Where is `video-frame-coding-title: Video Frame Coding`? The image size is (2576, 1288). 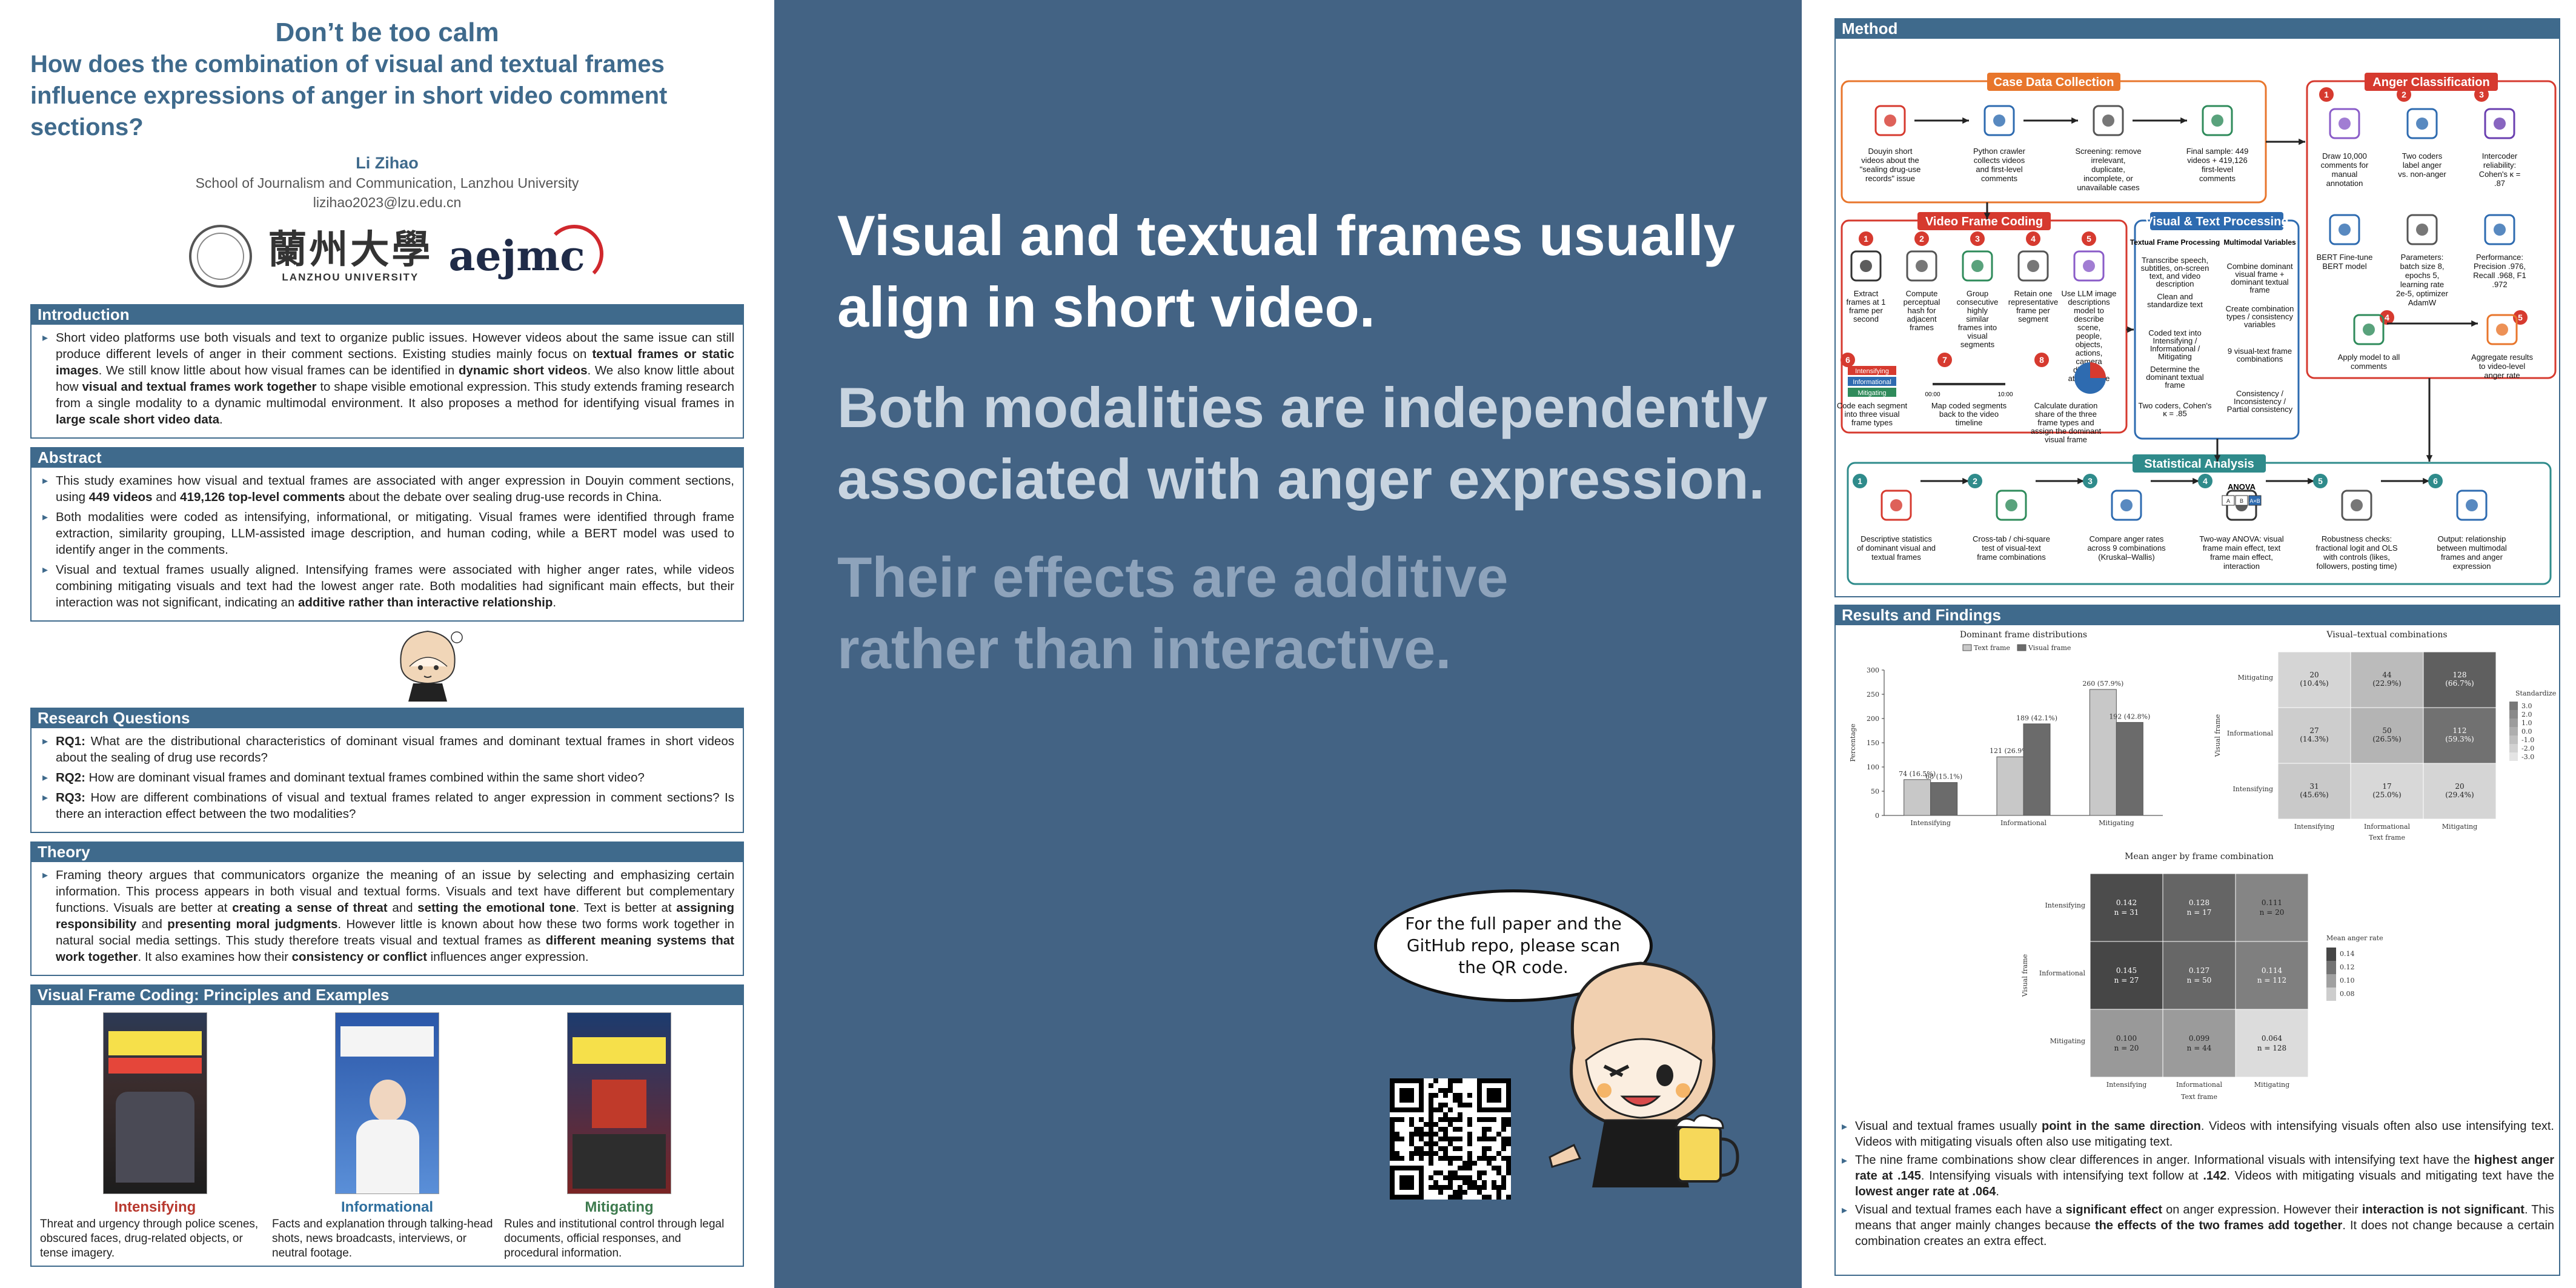 video-frame-coding-title: Video Frame Coding is located at coordinates (1984, 221).